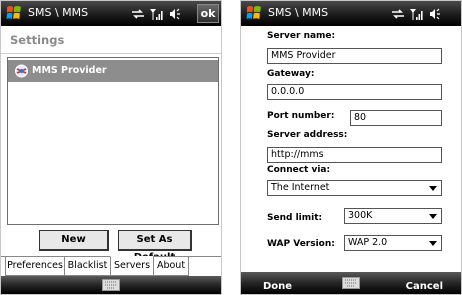 Image resolution: width=462 pixels, height=295 pixels. I want to click on new-button: New, so click(74, 240).